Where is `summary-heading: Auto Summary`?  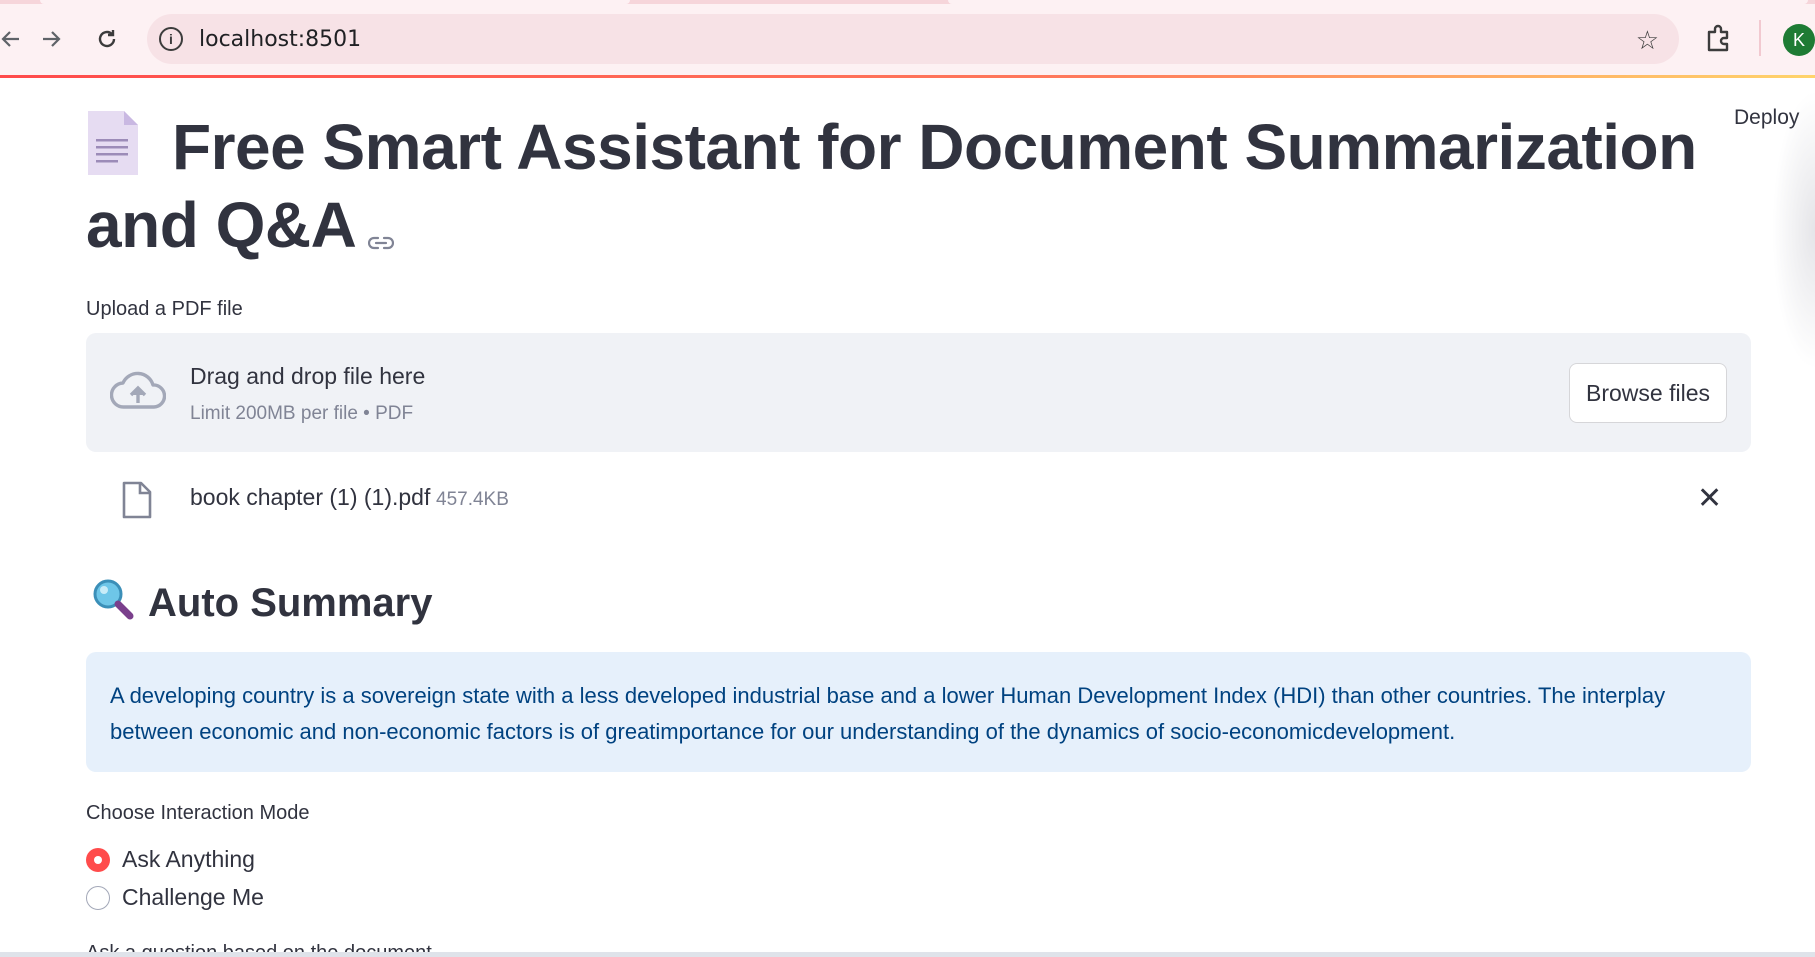
summary-heading: Auto Summary is located at coordinates (261, 603).